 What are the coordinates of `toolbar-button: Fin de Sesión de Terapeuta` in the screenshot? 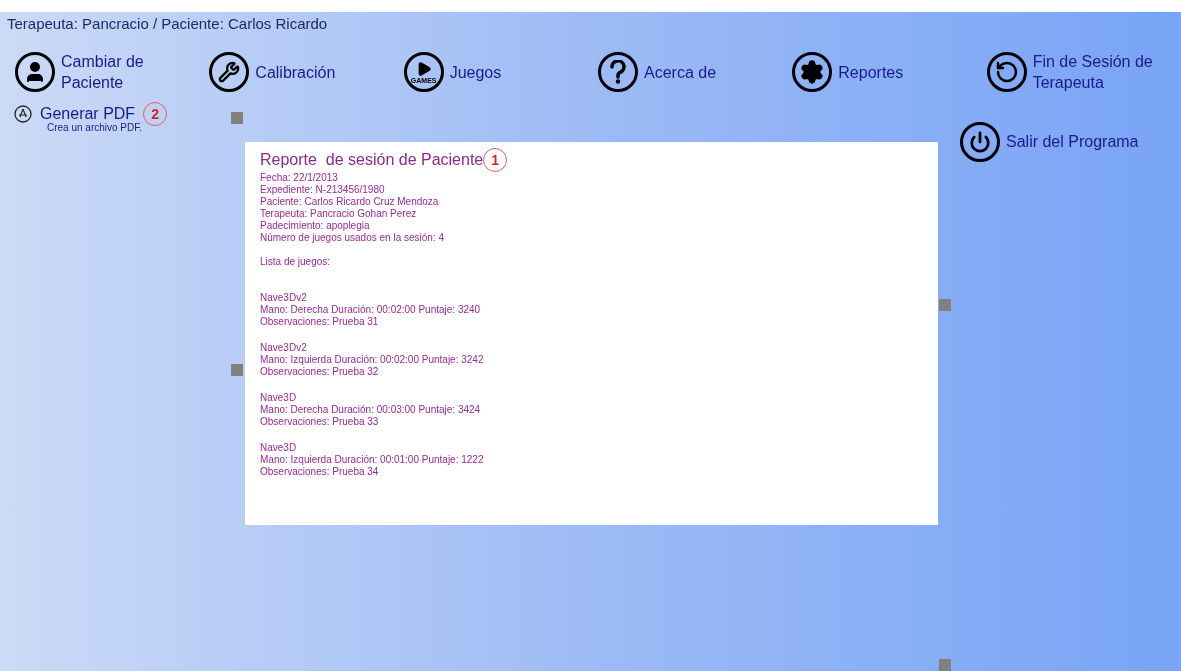 It's located at (1083, 72).